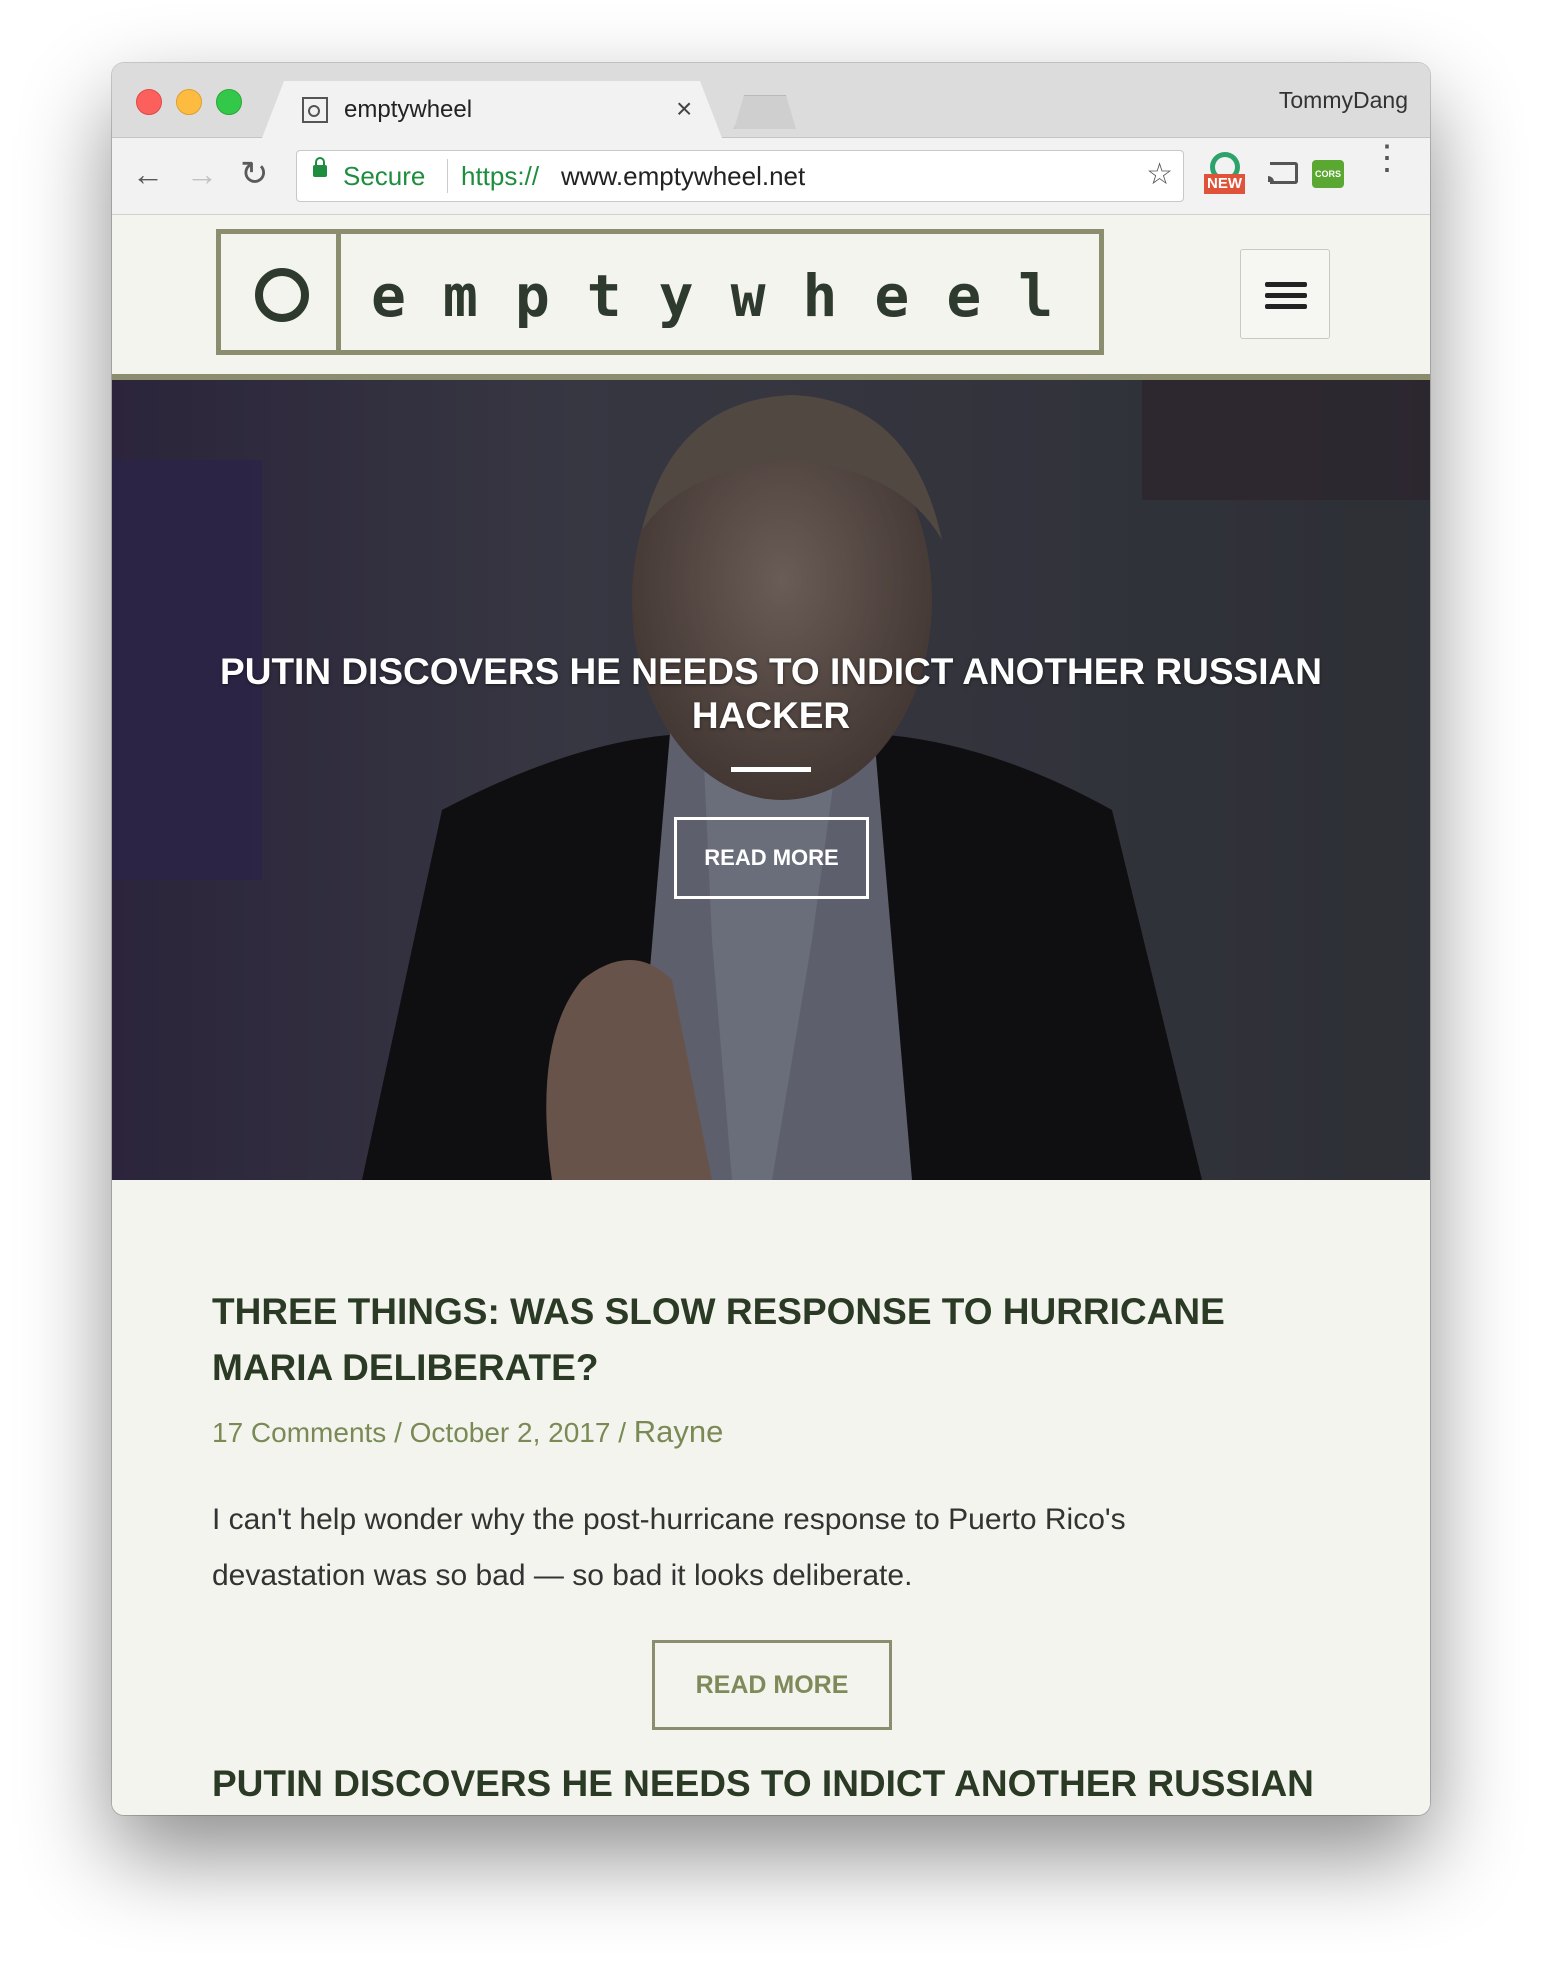 This screenshot has width=1544, height=1978. I want to click on address-bar: Secure https:// www.emptywheel.net ☆, so click(740, 176).